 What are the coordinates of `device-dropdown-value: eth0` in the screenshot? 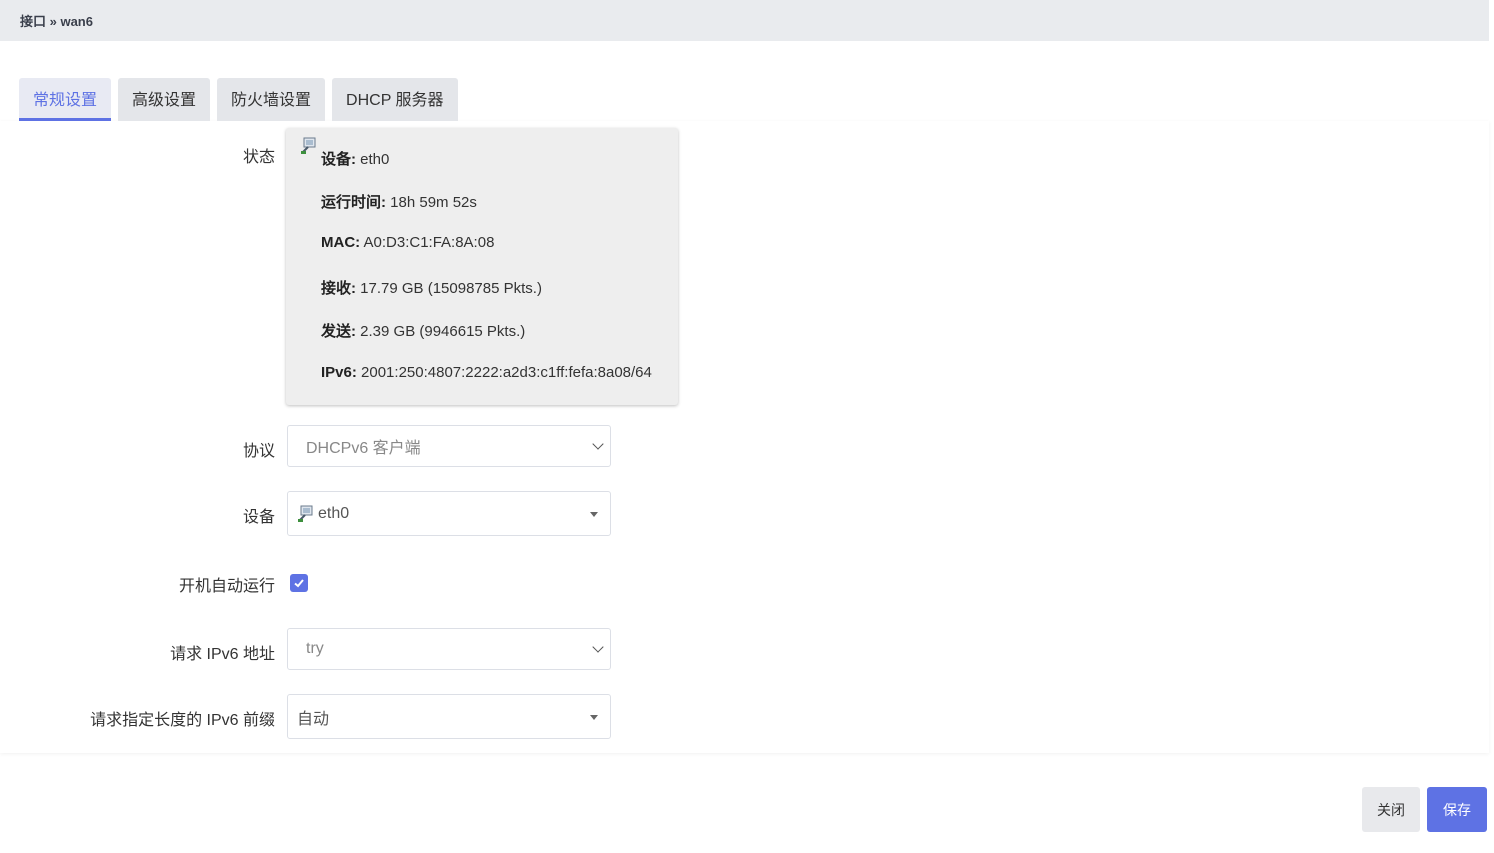 It's located at (334, 513).